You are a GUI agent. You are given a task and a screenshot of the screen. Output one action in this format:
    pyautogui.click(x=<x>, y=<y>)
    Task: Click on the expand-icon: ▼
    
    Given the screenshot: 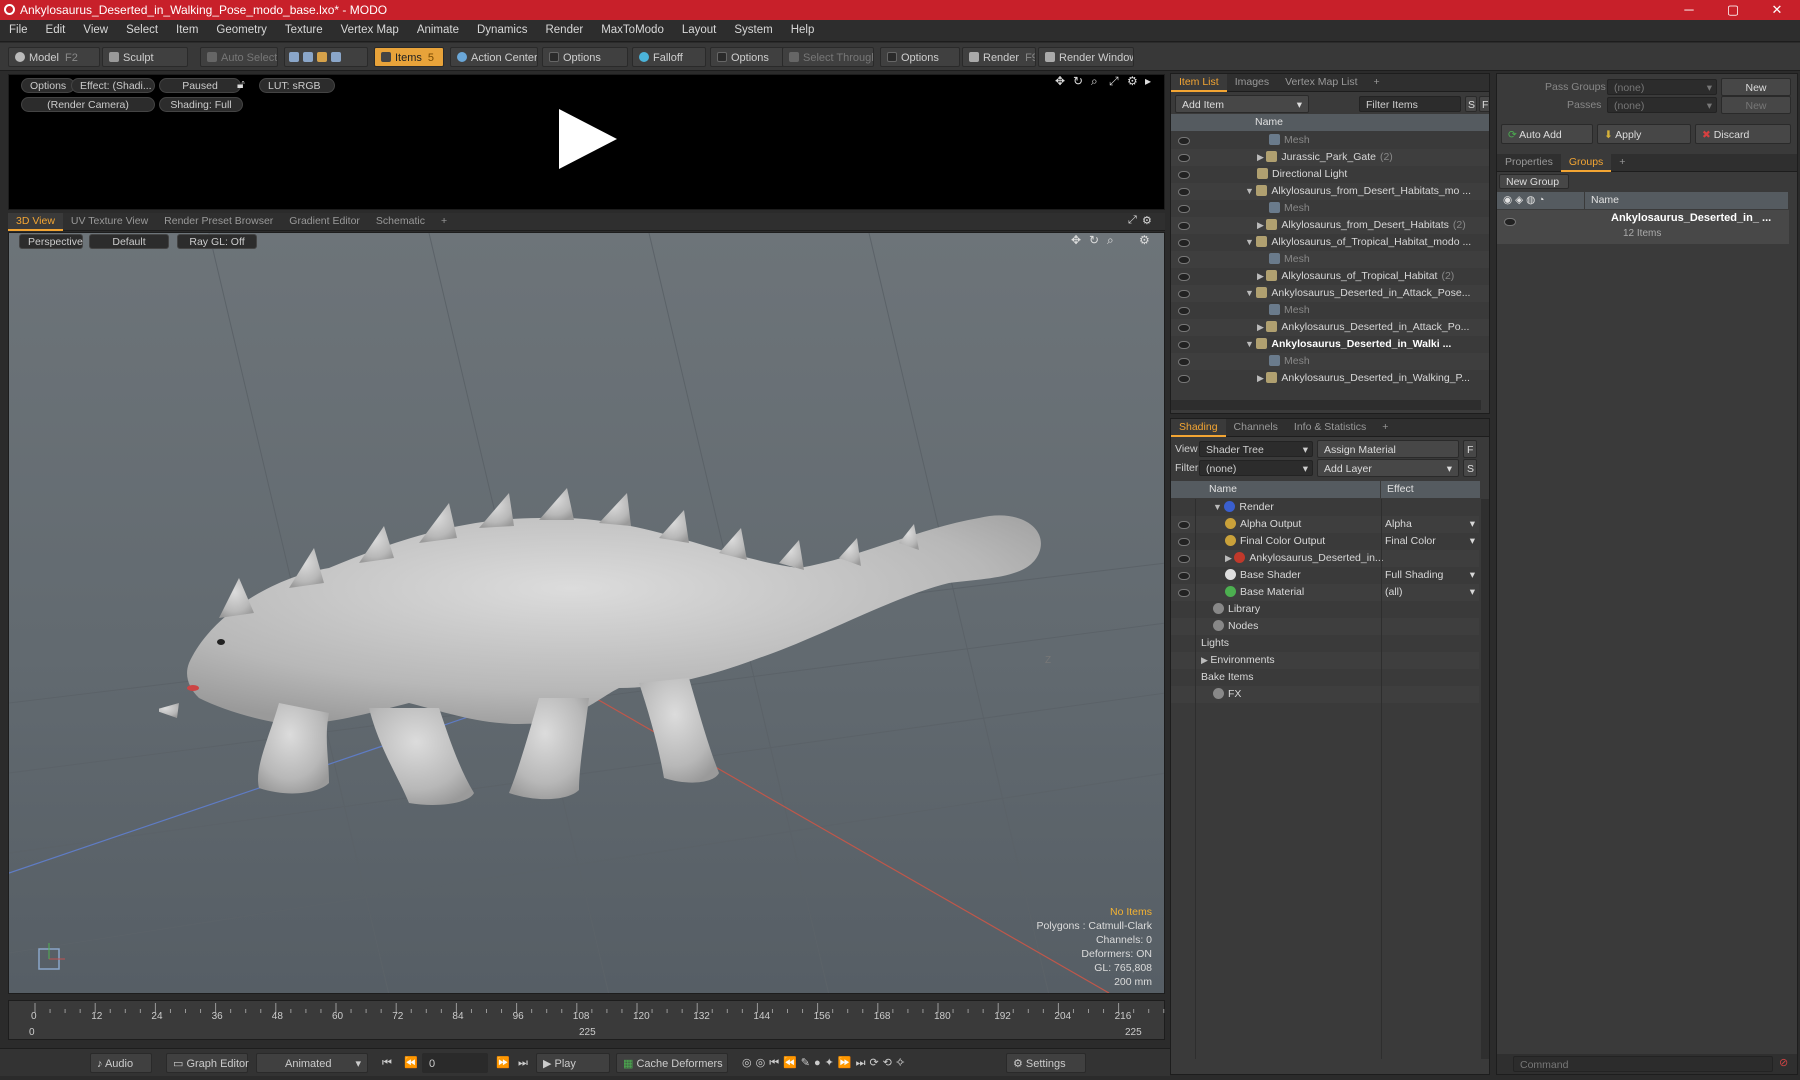 What is the action you would take?
    pyautogui.click(x=1218, y=507)
    